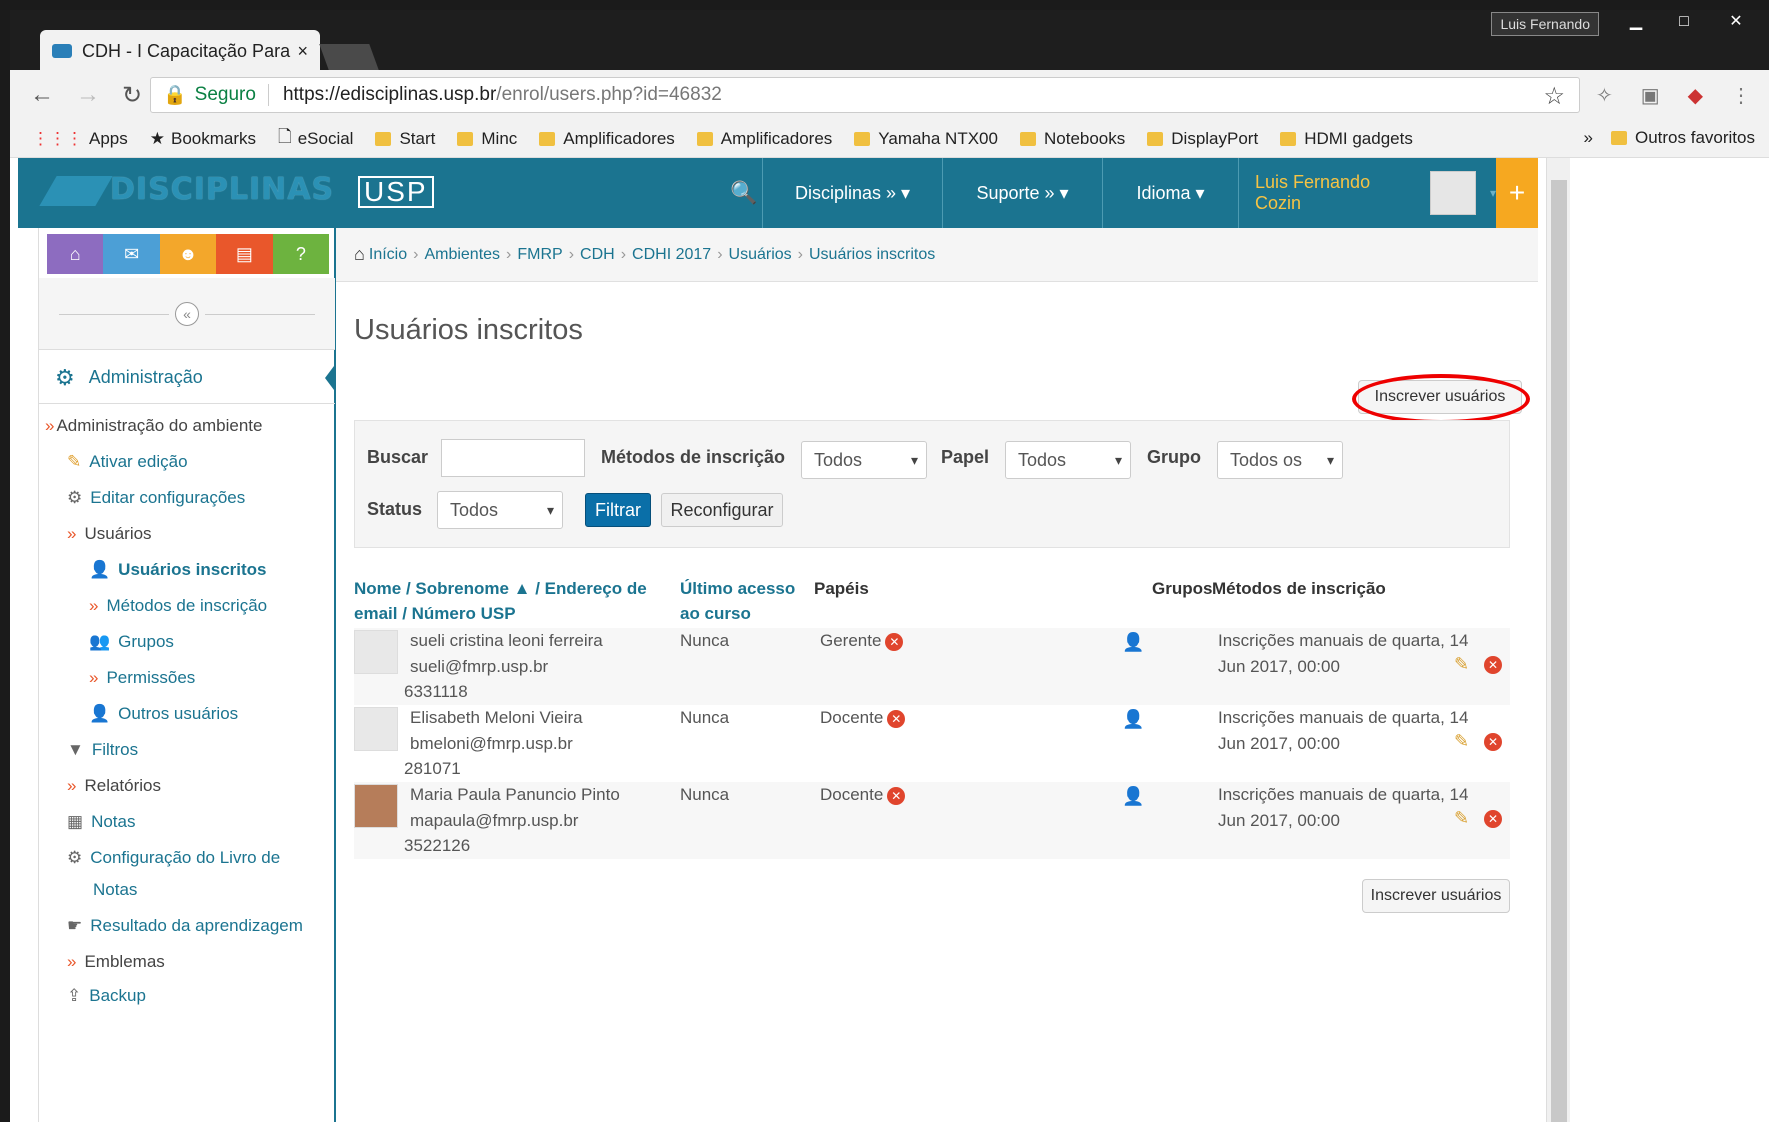 This screenshot has width=1769, height=1122. What do you see at coordinates (597, 255) in the screenshot?
I see `breadcrumb-item: CDH` at bounding box center [597, 255].